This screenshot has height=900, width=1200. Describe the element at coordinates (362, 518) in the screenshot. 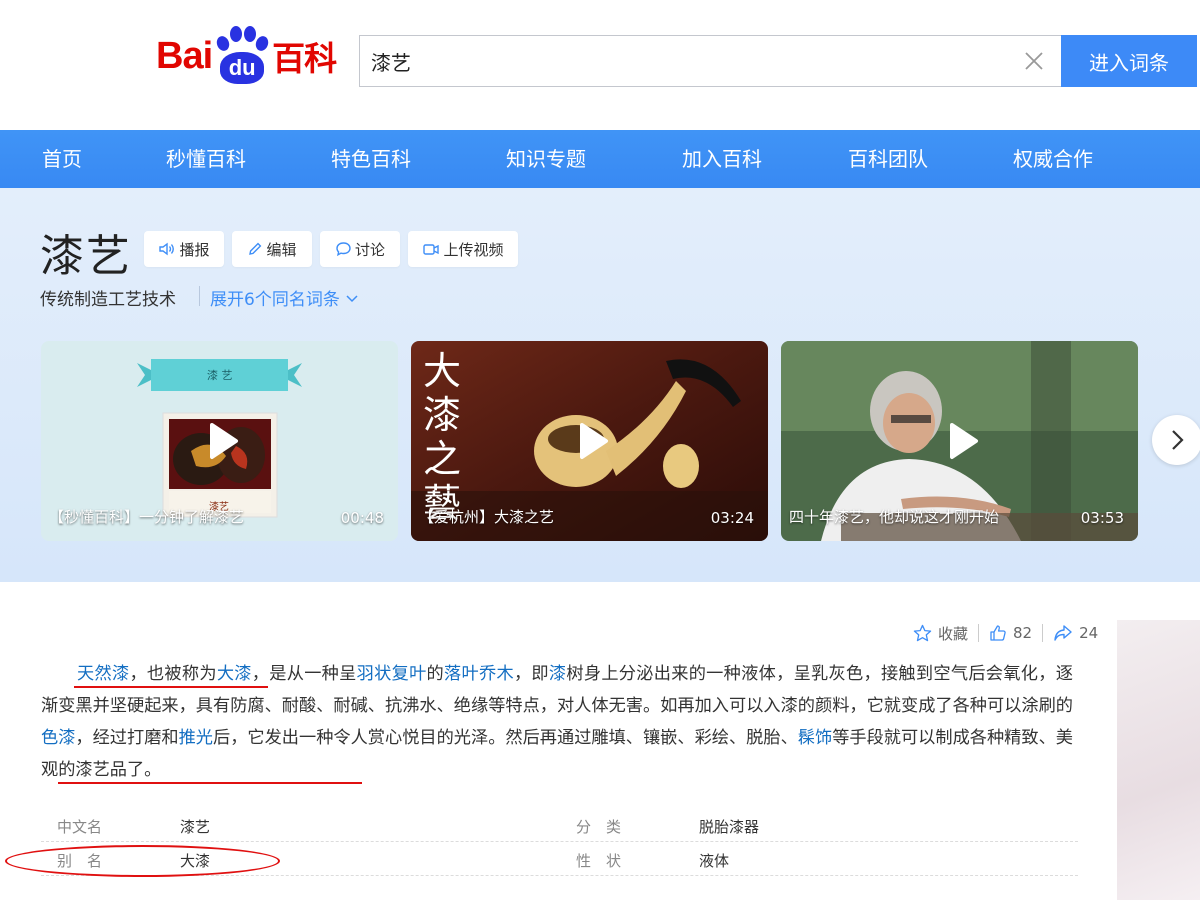

I see `video-duration-1: 00:48` at that location.